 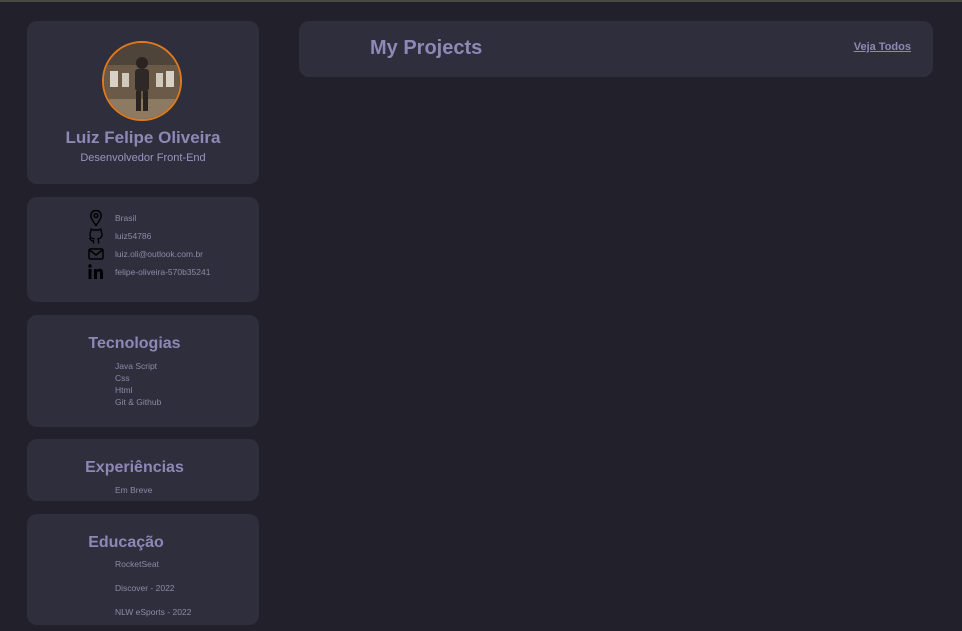 What do you see at coordinates (616, 49) in the screenshot?
I see `projects-header: My Projects Veja Todos` at bounding box center [616, 49].